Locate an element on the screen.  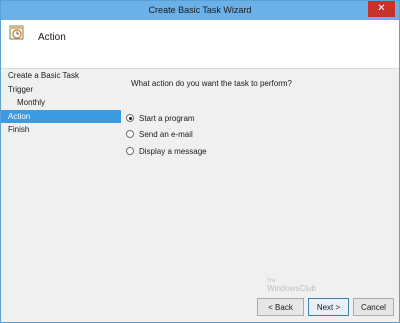
start-program-label: Start a program is located at coordinates (167, 118).